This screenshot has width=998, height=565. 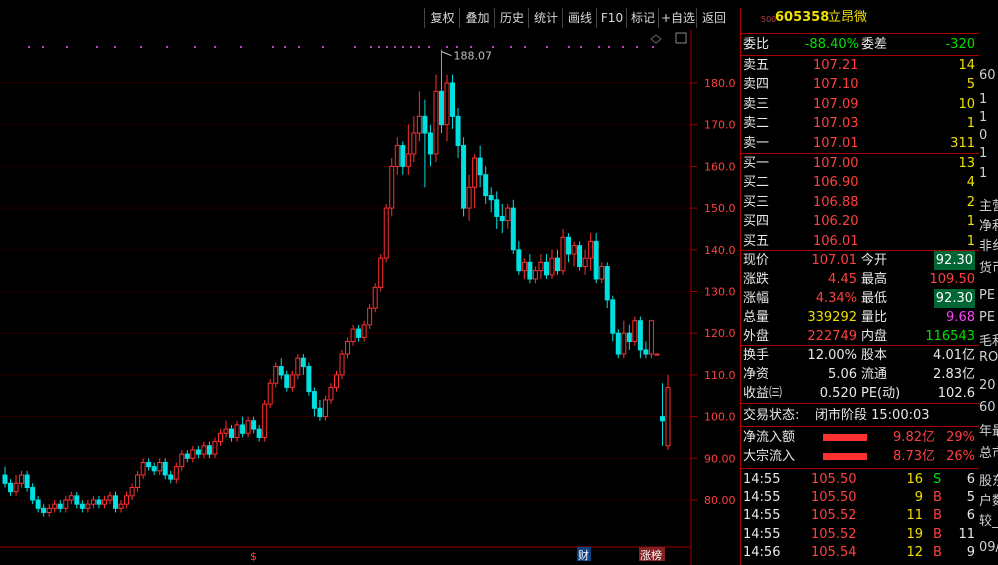 What do you see at coordinates (583, 555) in the screenshot?
I see `event-marker-cai: 财` at bounding box center [583, 555].